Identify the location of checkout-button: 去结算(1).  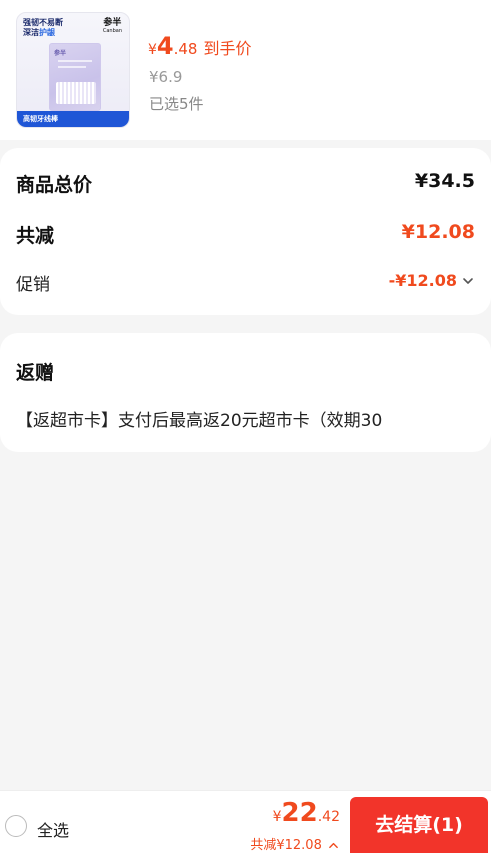
(419, 825).